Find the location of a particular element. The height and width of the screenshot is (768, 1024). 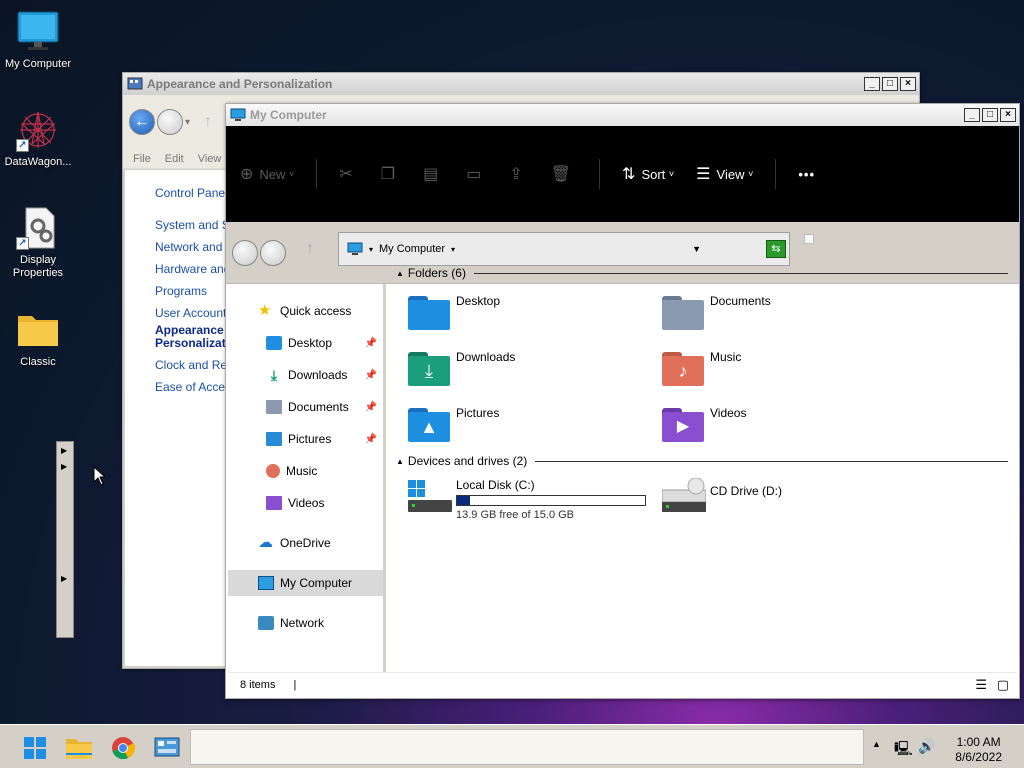

side-toolbar: ▶ ▶ ▶ is located at coordinates (65, 539).